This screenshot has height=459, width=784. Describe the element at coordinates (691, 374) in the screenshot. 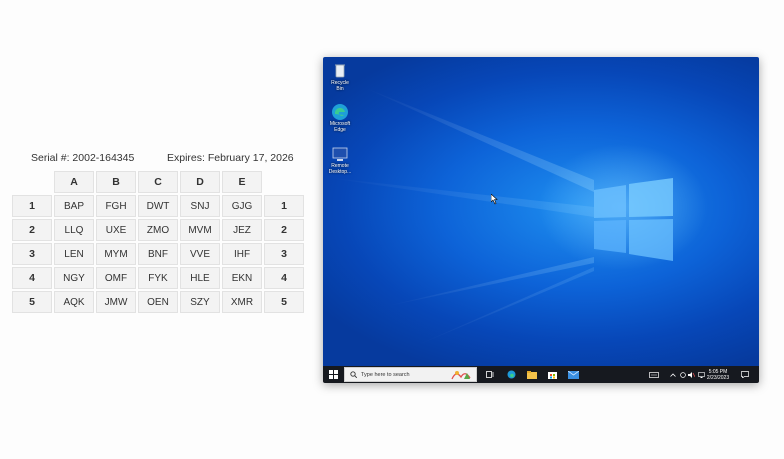

I see `volume-icon` at that location.